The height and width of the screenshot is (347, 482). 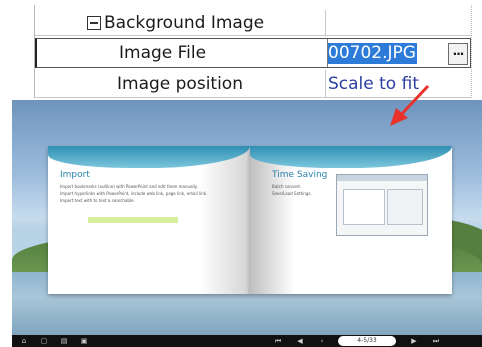 I want to click on last-page-icon: ⏭, so click(x=436, y=341).